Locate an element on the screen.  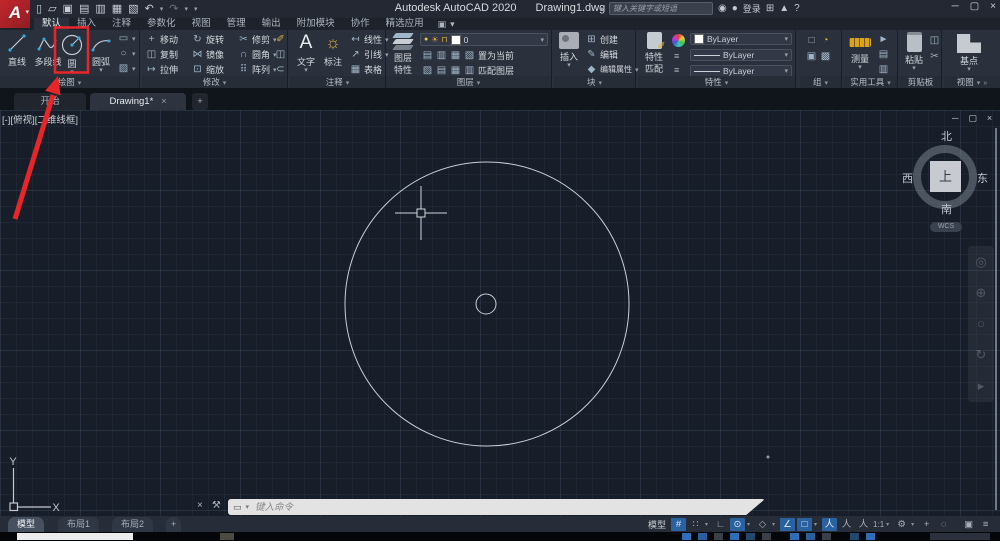
viewcube-top-face: 上 is located at coordinates (945, 176).